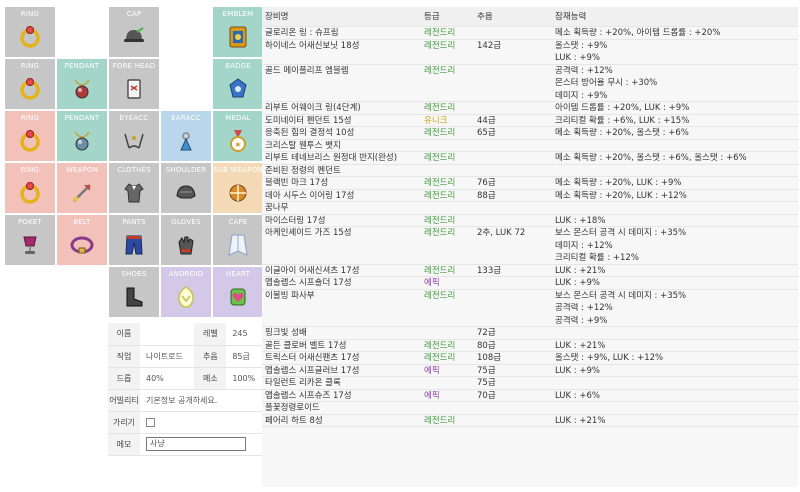 The image size is (800, 492). What do you see at coordinates (210, 378) in the screenshot?
I see `meso-label: 메소` at bounding box center [210, 378].